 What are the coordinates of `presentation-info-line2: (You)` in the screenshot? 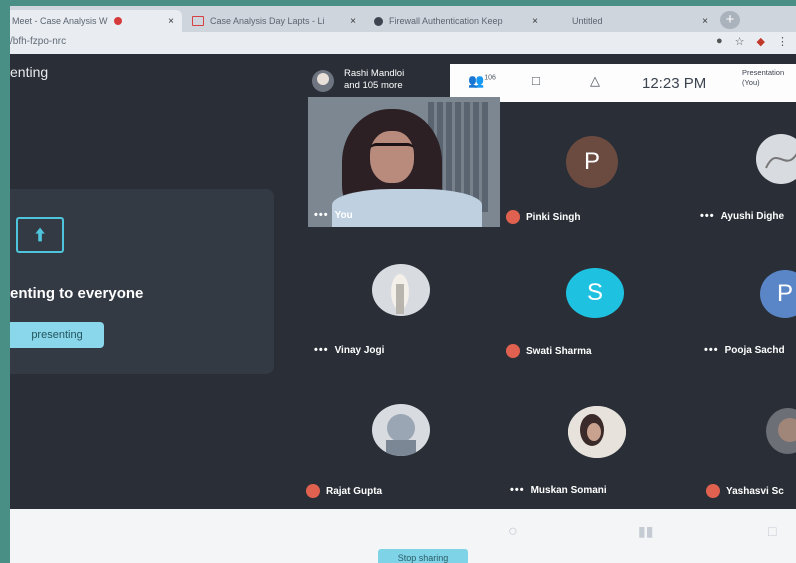 It's located at (751, 82).